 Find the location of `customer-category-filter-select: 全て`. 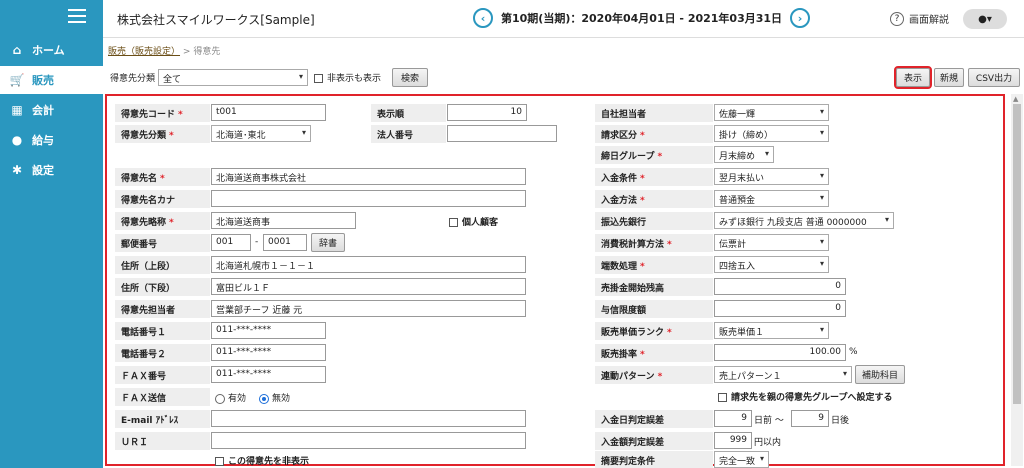

customer-category-filter-select: 全て is located at coordinates (233, 77).